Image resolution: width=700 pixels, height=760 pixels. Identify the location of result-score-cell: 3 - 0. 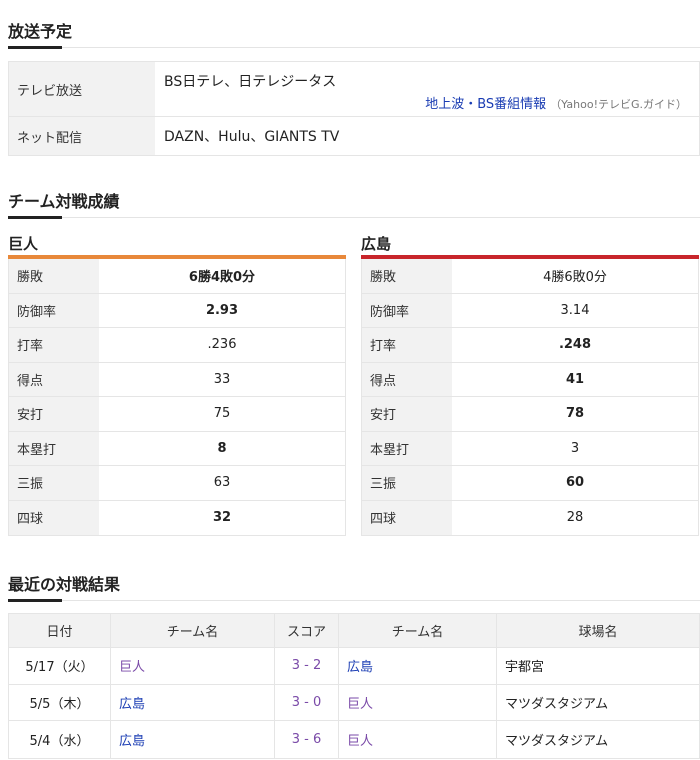
(307, 702).